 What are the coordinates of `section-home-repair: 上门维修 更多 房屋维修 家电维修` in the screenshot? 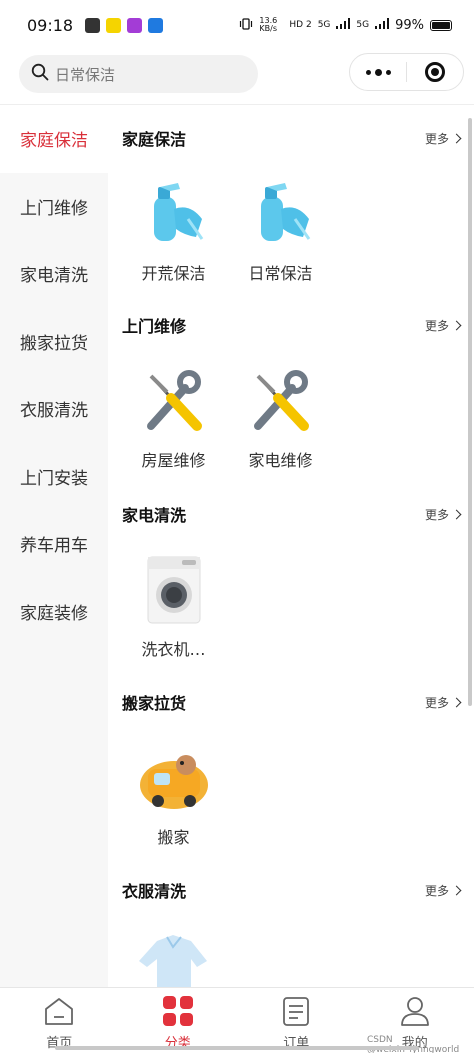 It's located at (291, 390).